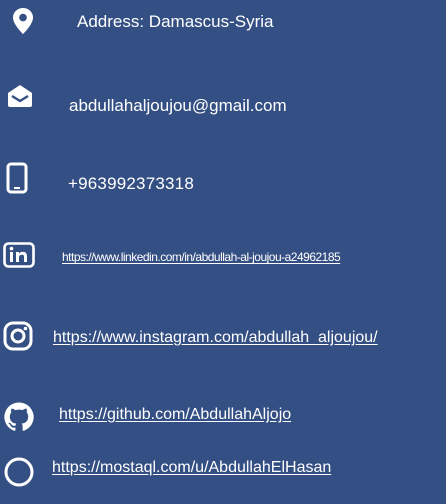 This screenshot has height=504, width=446. I want to click on envelope-icon, so click(20, 96).